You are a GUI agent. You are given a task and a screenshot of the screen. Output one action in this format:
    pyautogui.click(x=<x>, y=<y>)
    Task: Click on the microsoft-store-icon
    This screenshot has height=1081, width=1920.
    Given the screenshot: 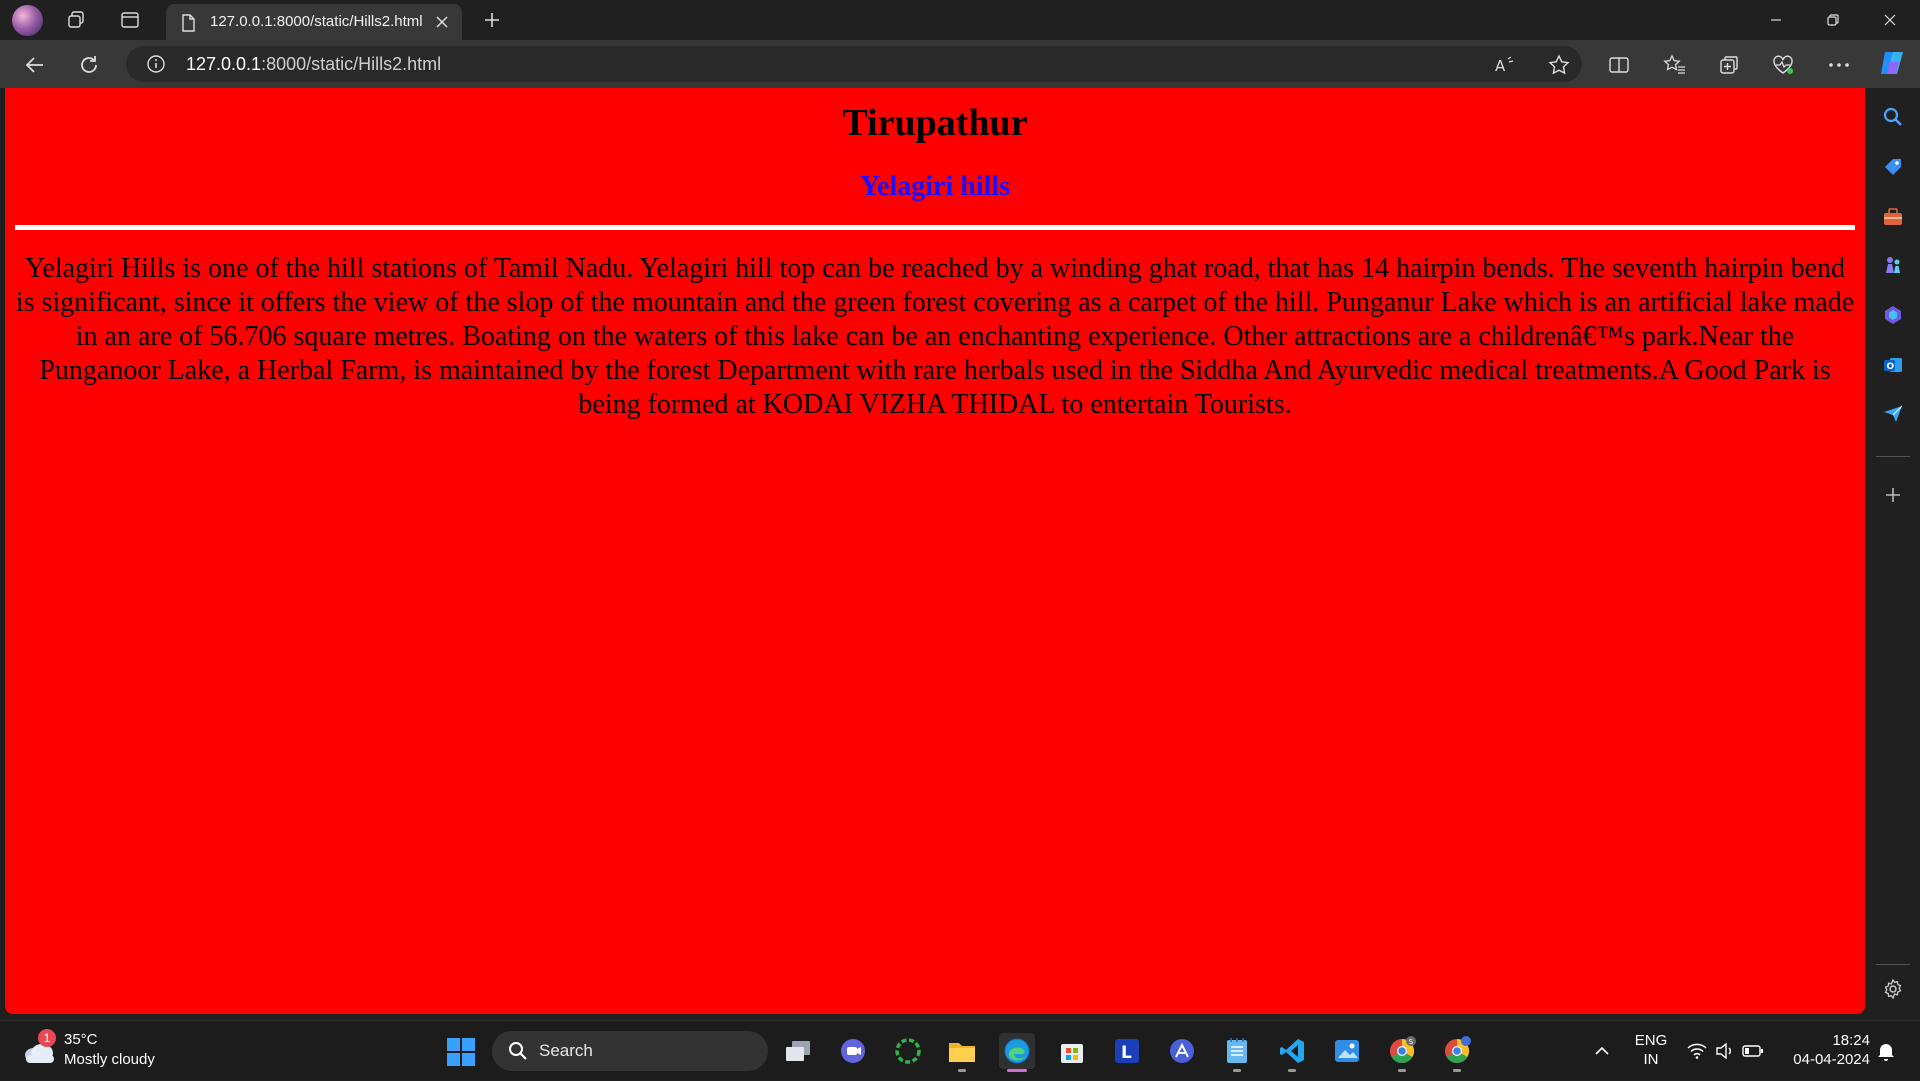 What is the action you would take?
    pyautogui.click(x=1072, y=1051)
    